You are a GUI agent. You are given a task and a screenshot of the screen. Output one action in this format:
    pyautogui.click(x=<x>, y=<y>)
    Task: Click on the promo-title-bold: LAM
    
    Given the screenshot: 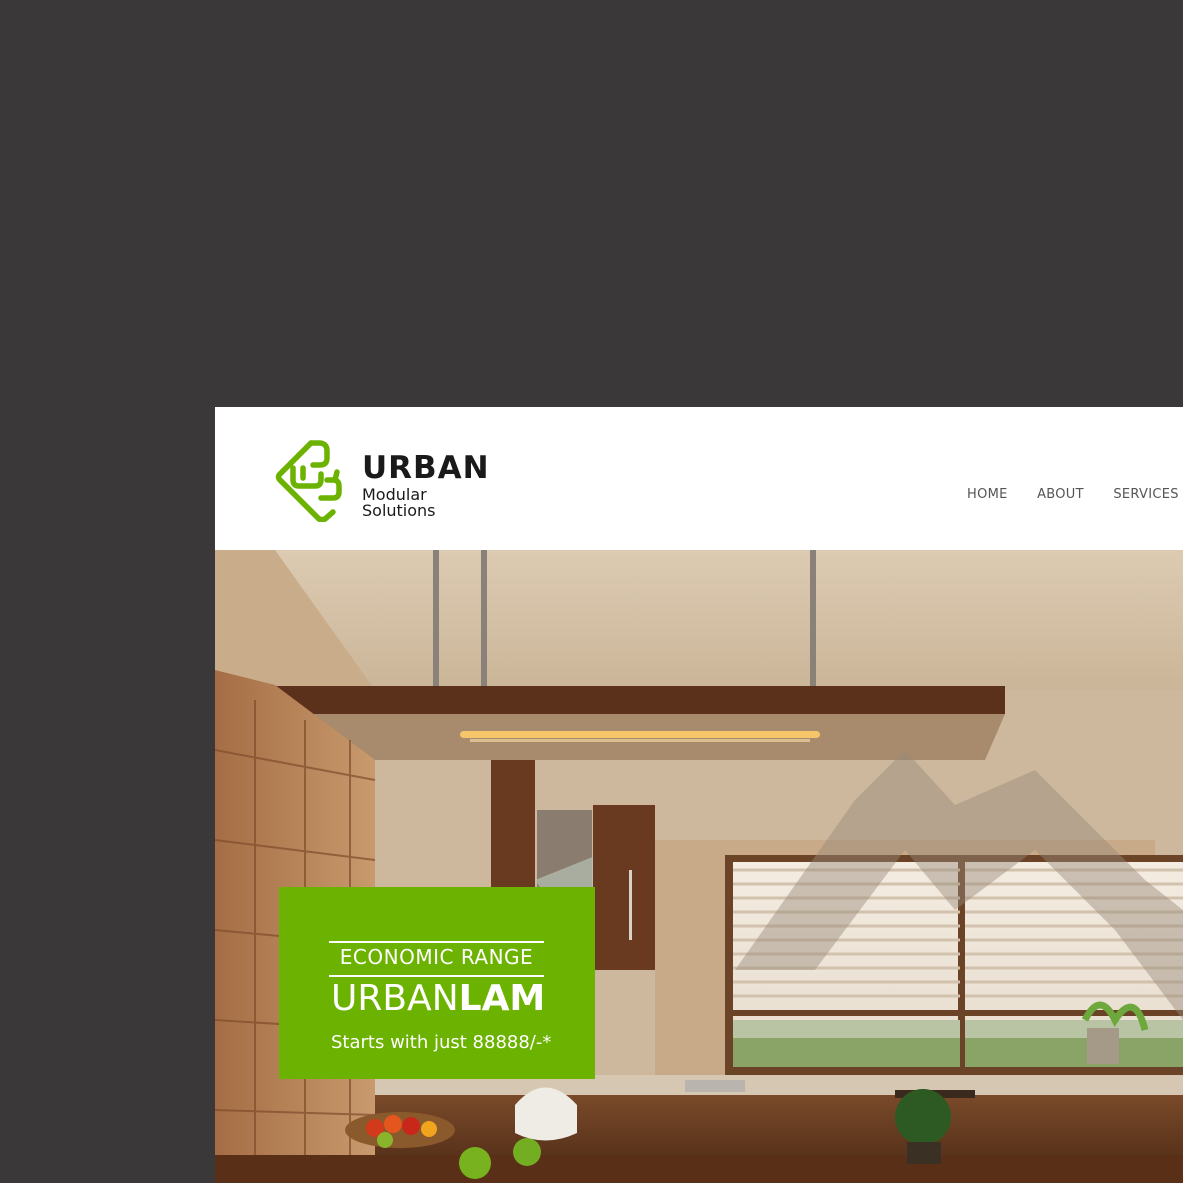 What is the action you would take?
    pyautogui.click(x=502, y=998)
    